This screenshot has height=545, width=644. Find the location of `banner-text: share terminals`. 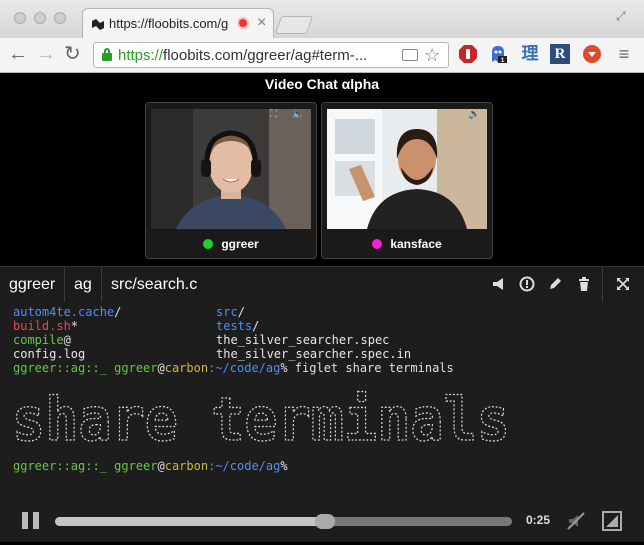

banner-text: share terminals is located at coordinates (261, 419).